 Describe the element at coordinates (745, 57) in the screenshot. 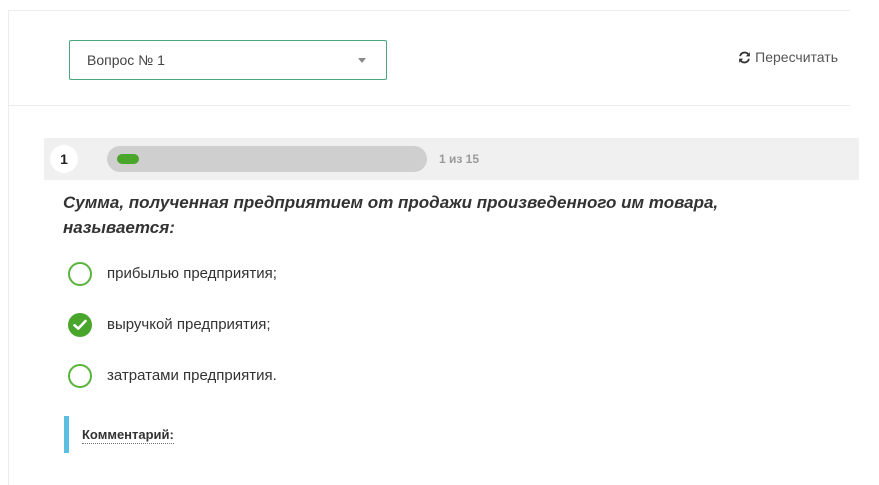

I see `refresh-icon` at that location.